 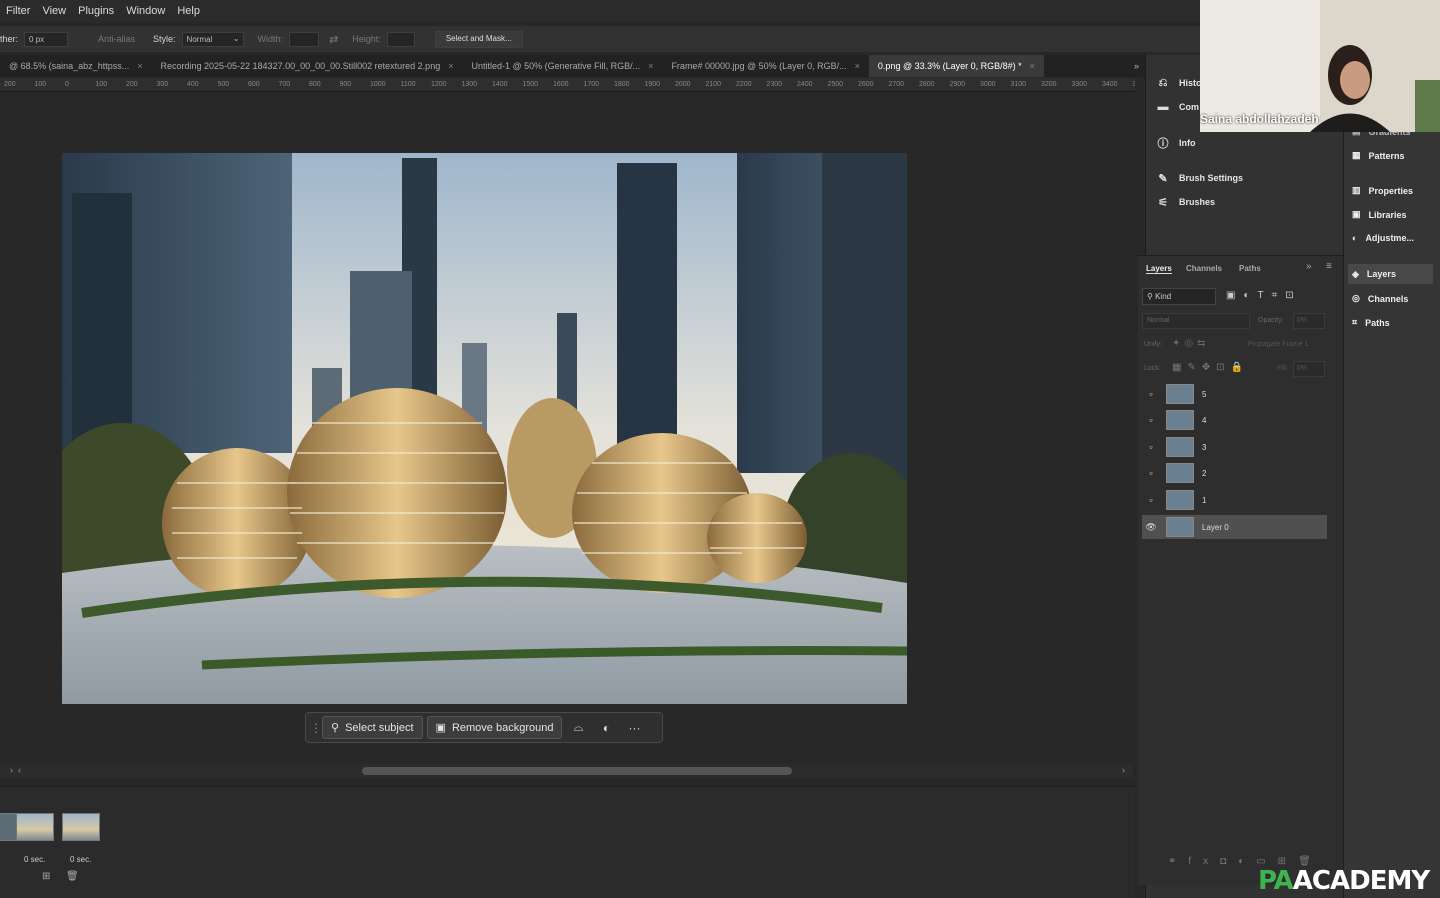 What do you see at coordinates (1234, 473) in the screenshot?
I see `layer-row: ▫ 2` at bounding box center [1234, 473].